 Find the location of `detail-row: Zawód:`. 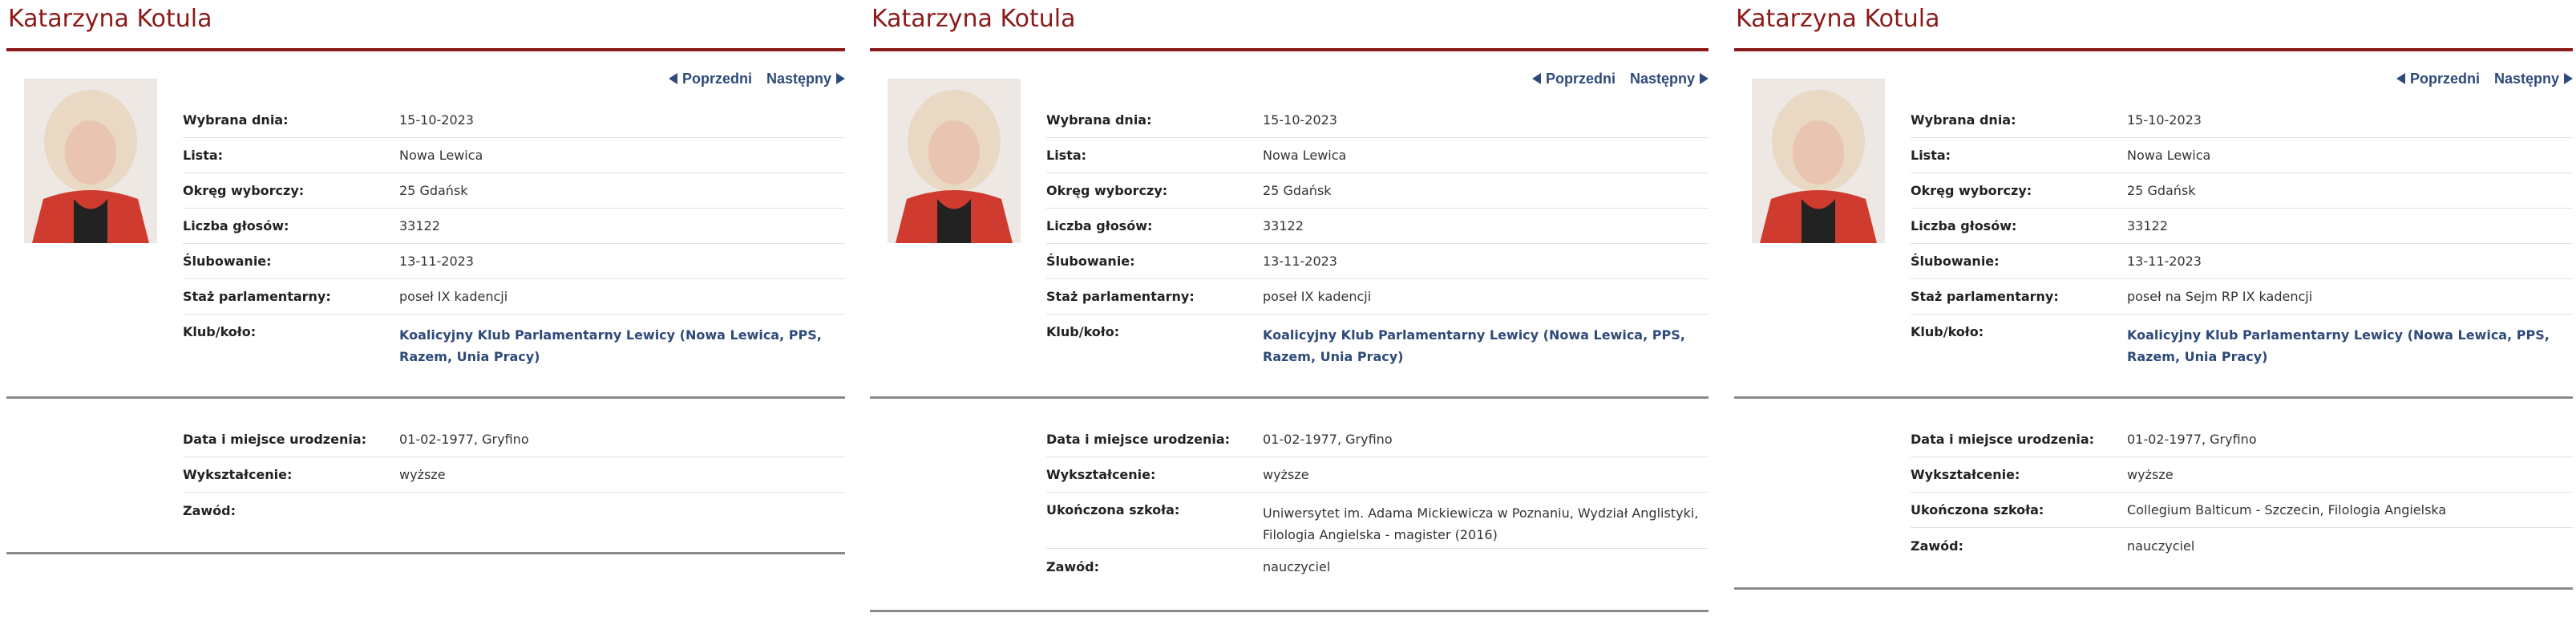

detail-row: Zawód: is located at coordinates (210, 510).